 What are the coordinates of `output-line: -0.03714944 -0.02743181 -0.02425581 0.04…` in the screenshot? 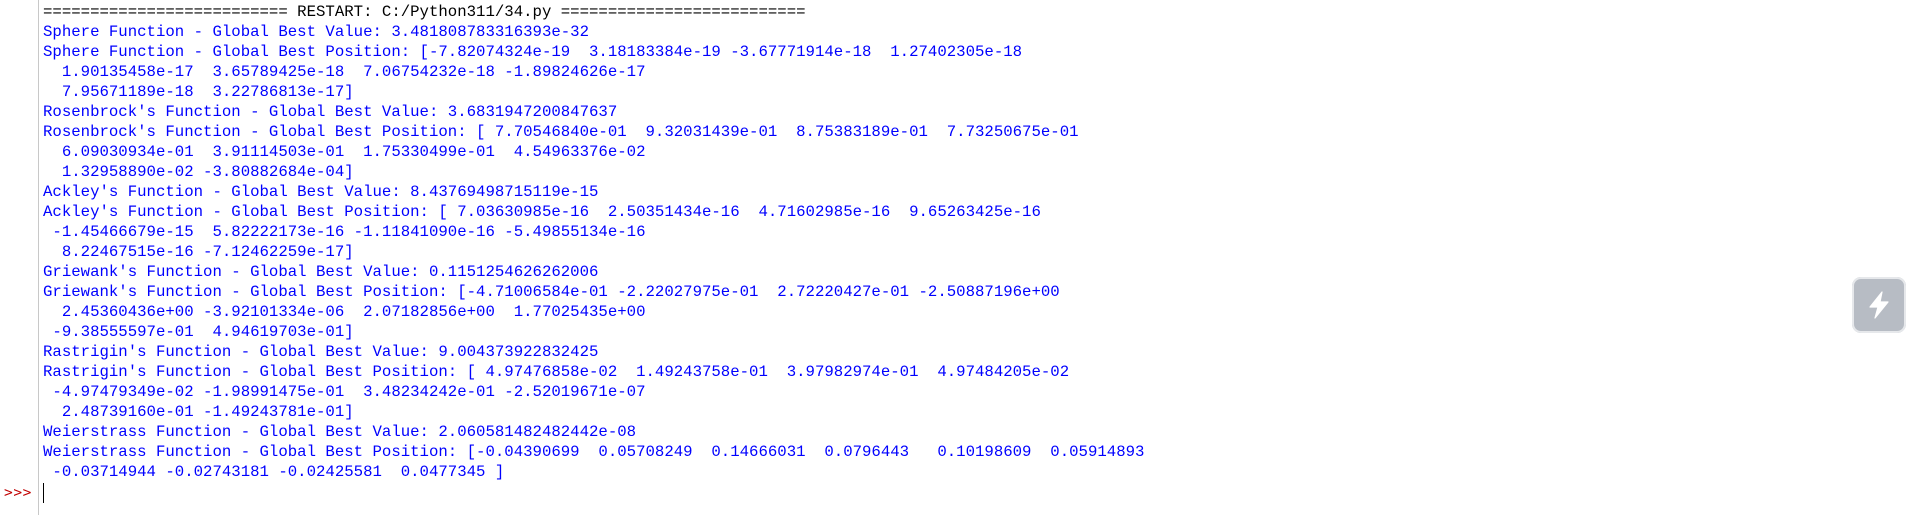 It's located at (274, 472).